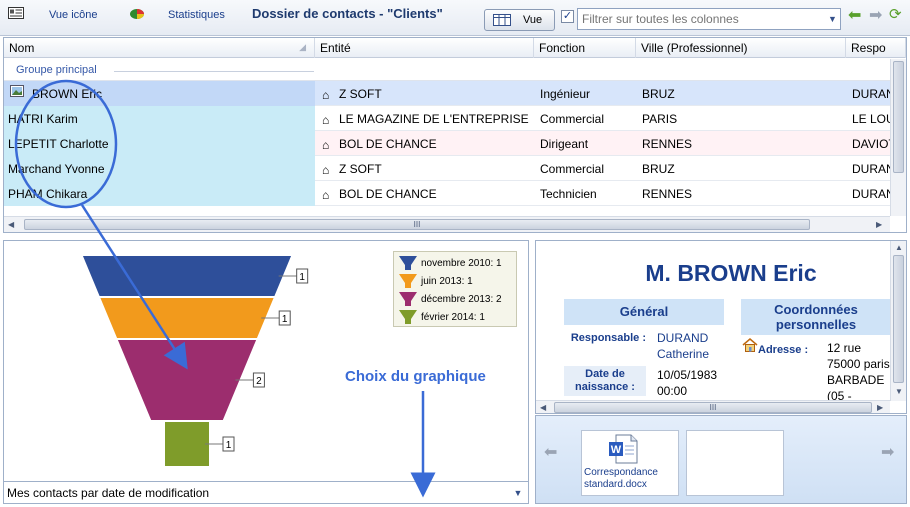 The width and height of the screenshot is (910, 507). I want to click on address-line: 12 rue, so click(844, 348).